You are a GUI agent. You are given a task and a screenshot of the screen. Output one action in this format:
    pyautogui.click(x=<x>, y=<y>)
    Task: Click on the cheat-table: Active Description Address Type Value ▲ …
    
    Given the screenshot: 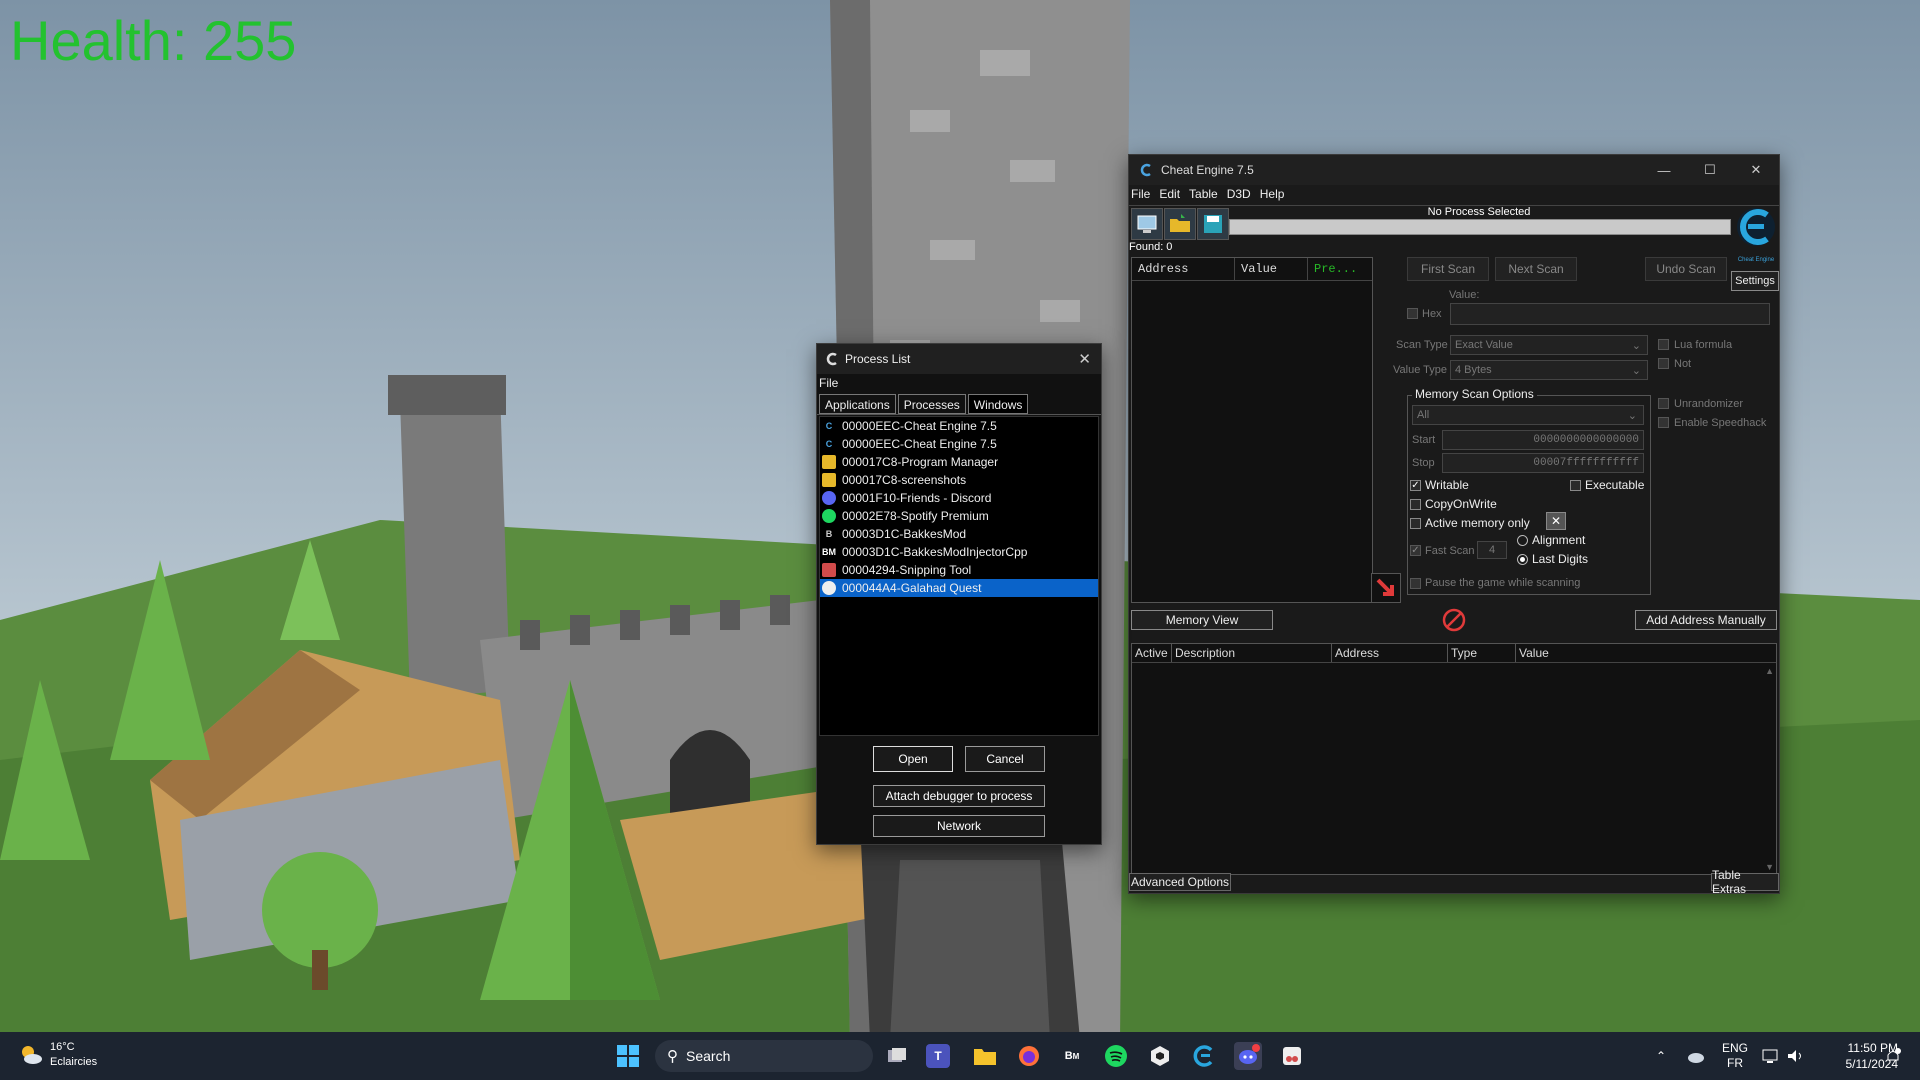 What is the action you would take?
    pyautogui.click(x=1454, y=759)
    